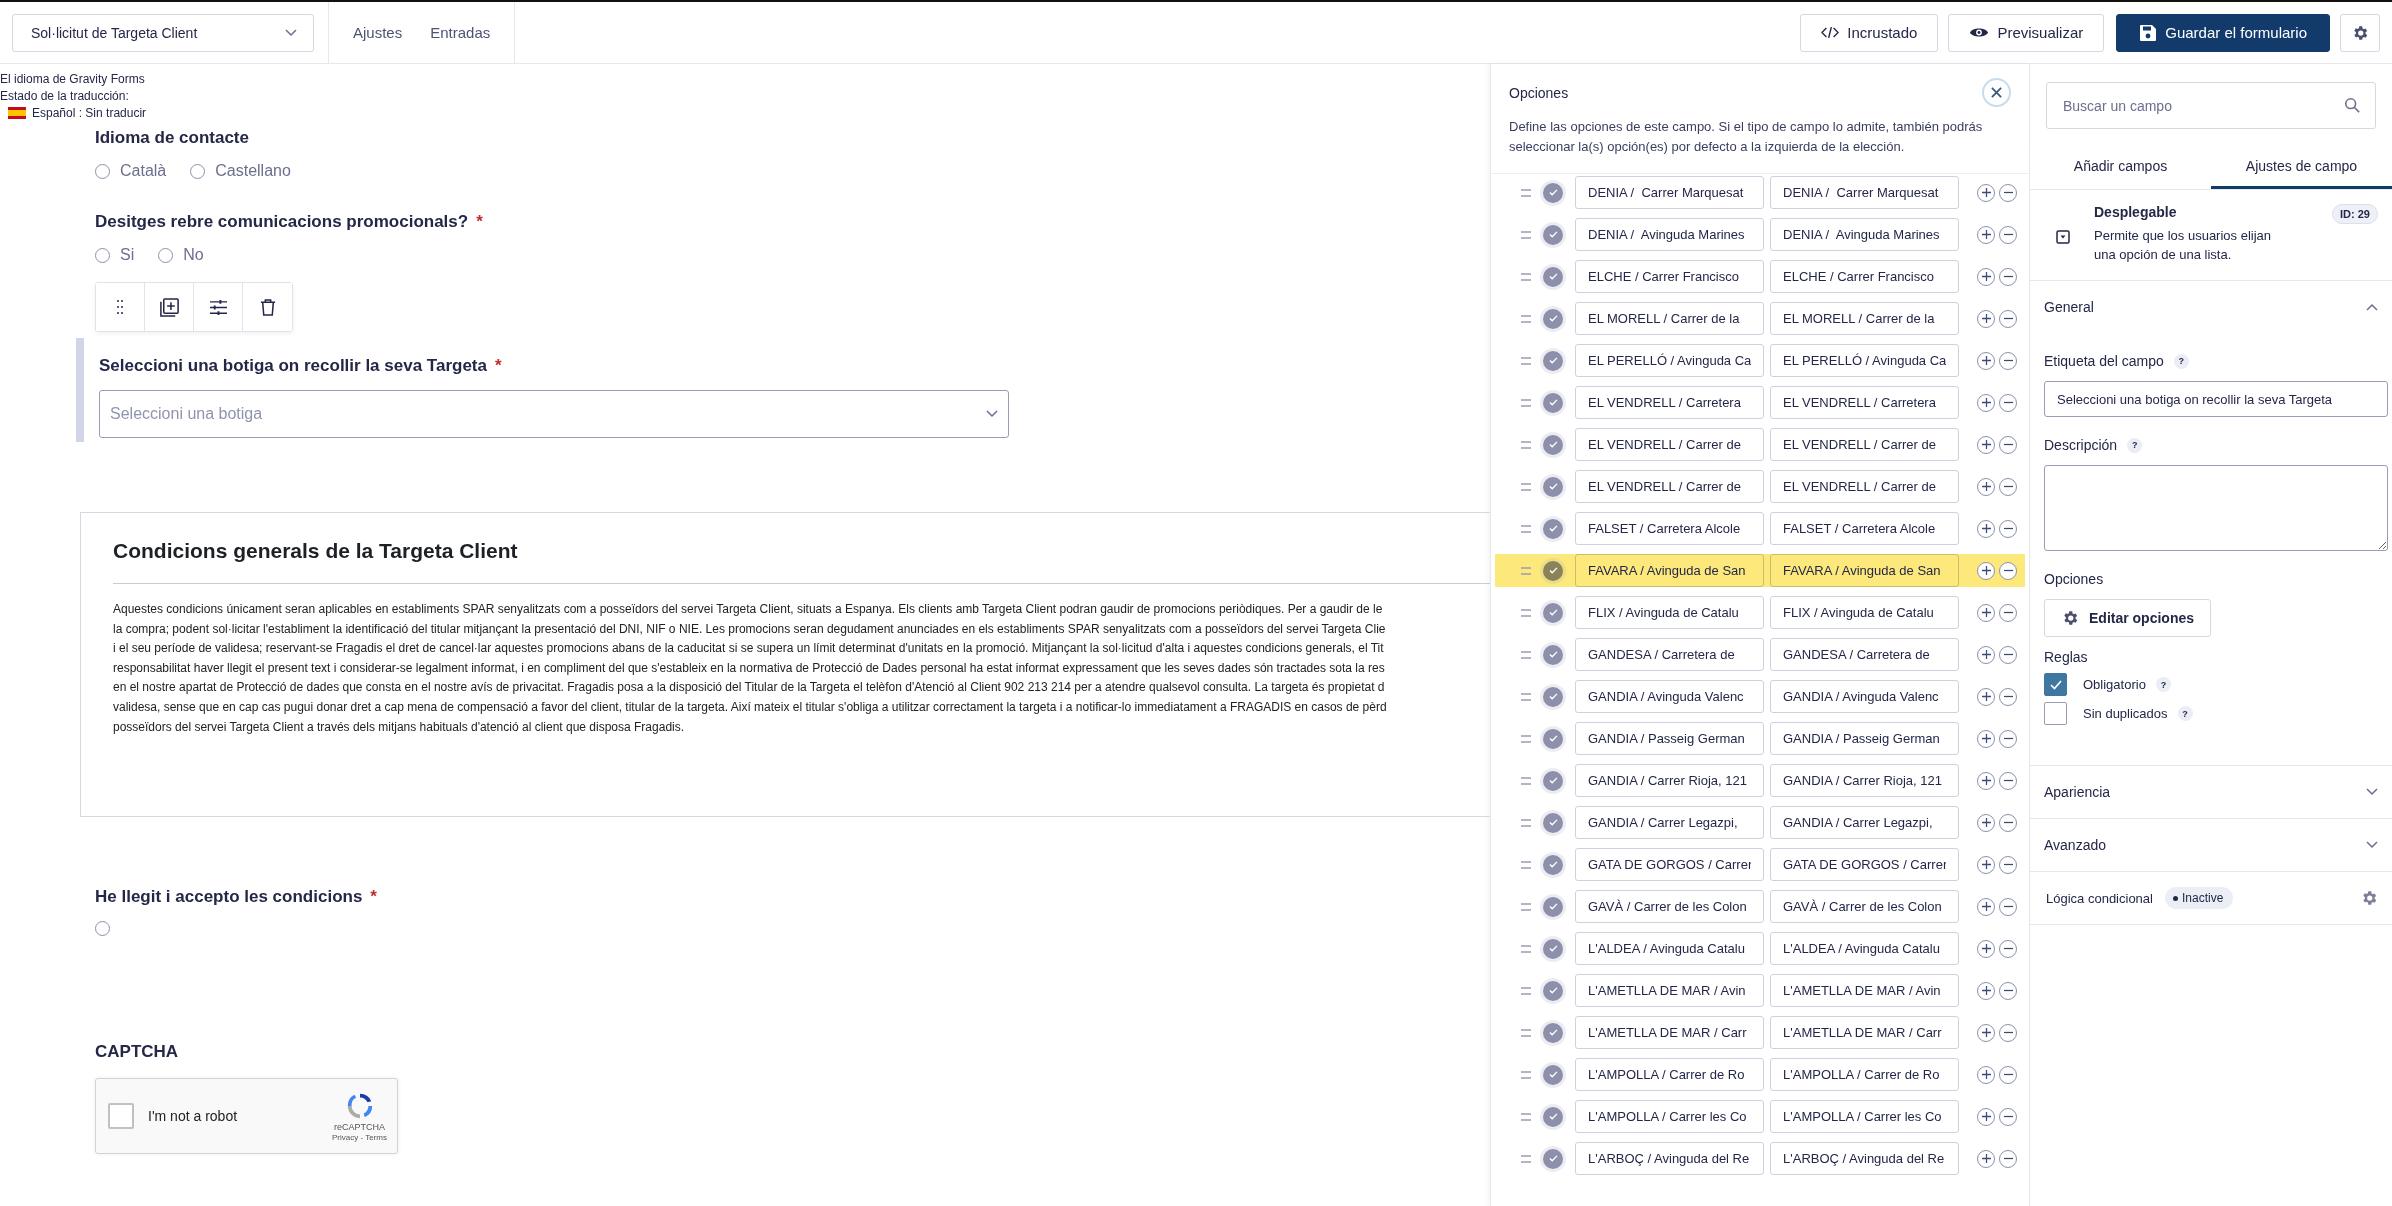 The width and height of the screenshot is (2392, 1206). Describe the element at coordinates (163, 32) in the screenshot. I see `form-selector: Sol·licitut de Targeta Client` at that location.